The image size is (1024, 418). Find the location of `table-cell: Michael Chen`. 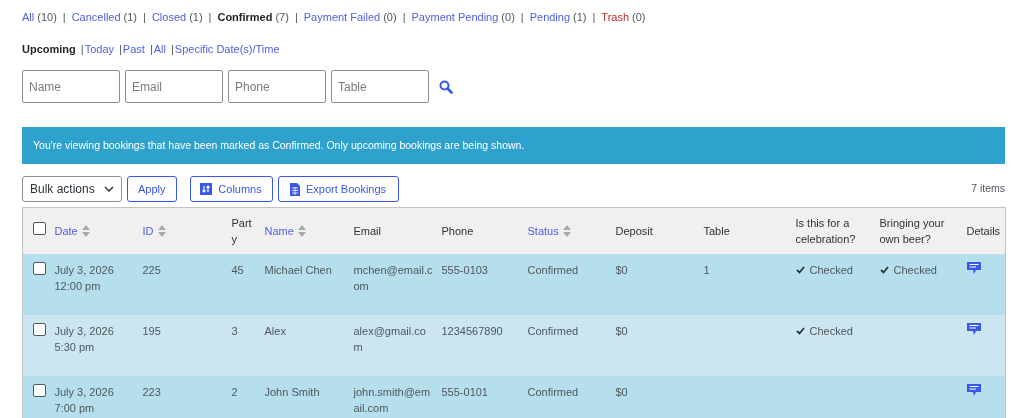

table-cell: Michael Chen is located at coordinates (298, 269).